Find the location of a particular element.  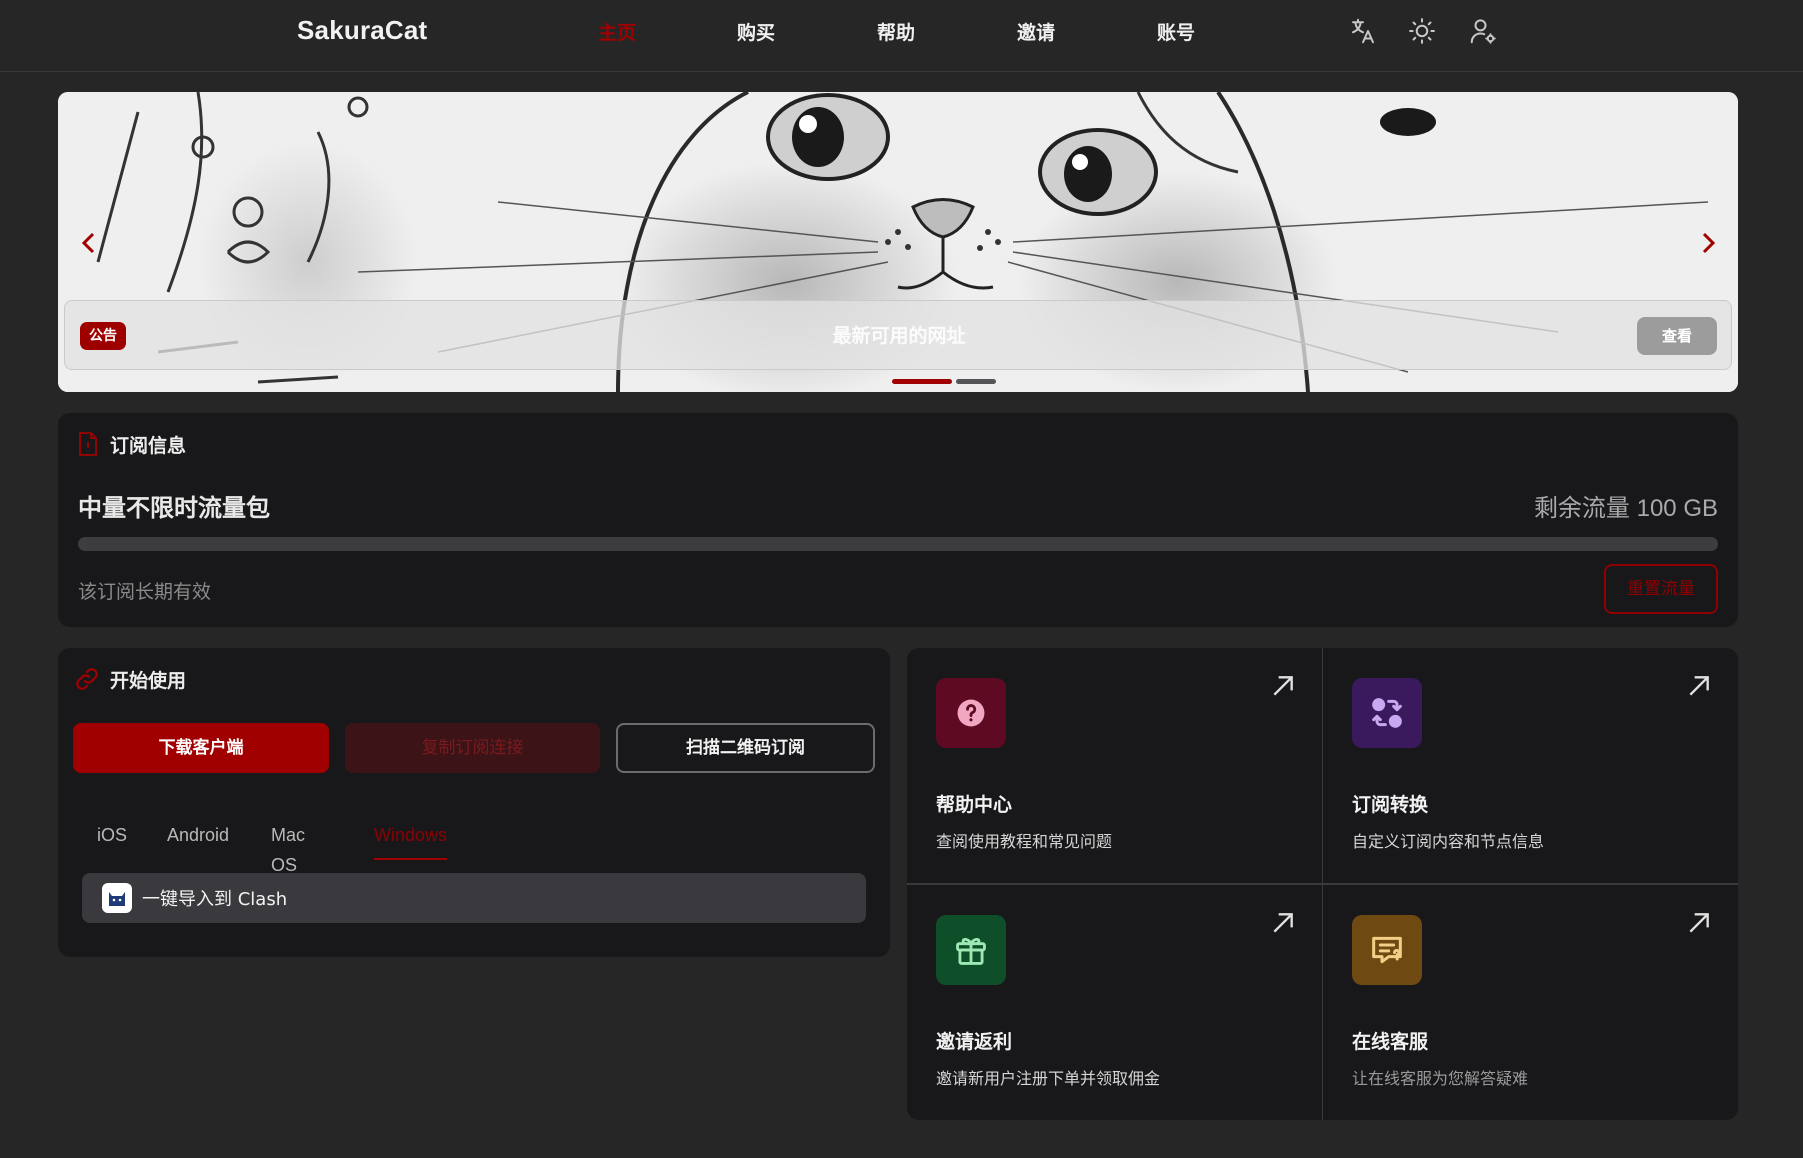

tab-ios: iOS is located at coordinates (112, 840).